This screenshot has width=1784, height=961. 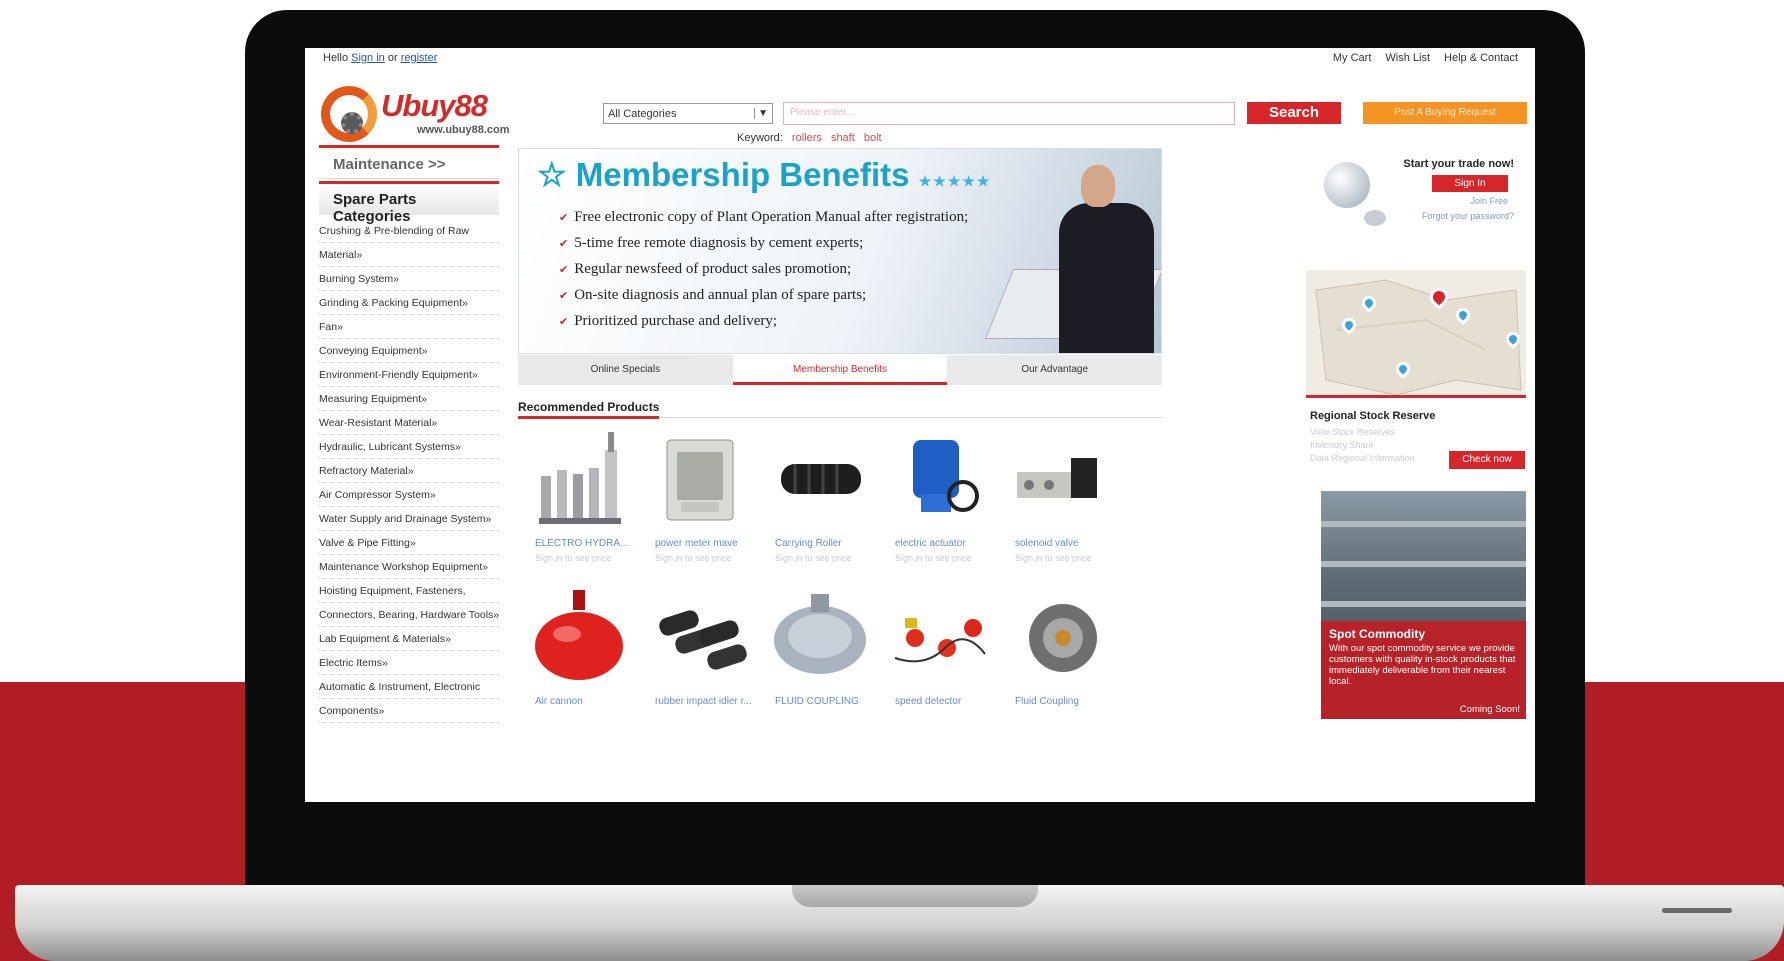 What do you see at coordinates (409, 327) in the screenshot?
I see `category-item: Fan»` at bounding box center [409, 327].